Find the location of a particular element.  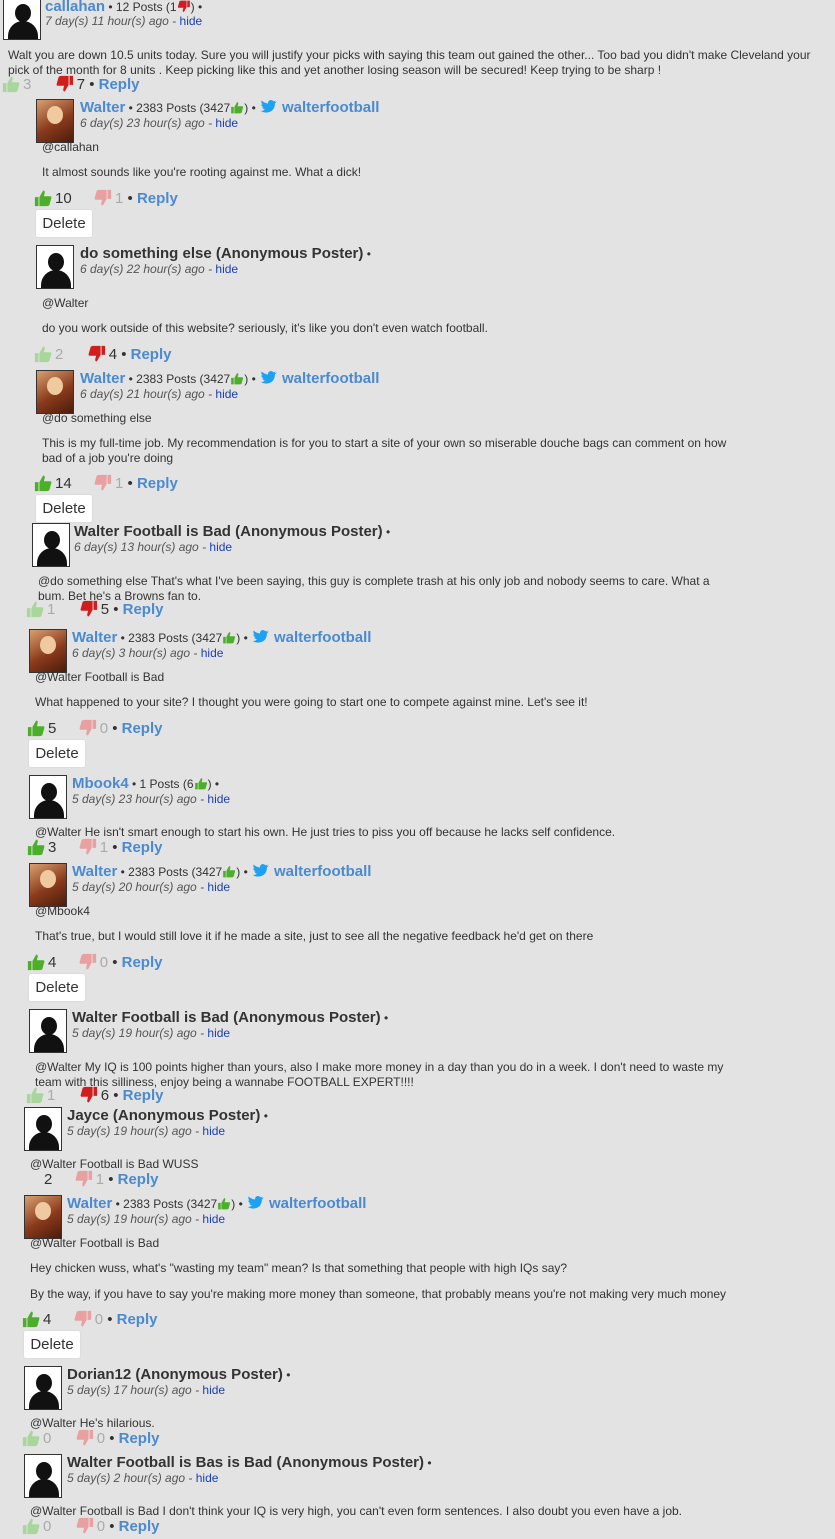

comment-text: @Walter Football is Bad is located at coordinates (100, 677).